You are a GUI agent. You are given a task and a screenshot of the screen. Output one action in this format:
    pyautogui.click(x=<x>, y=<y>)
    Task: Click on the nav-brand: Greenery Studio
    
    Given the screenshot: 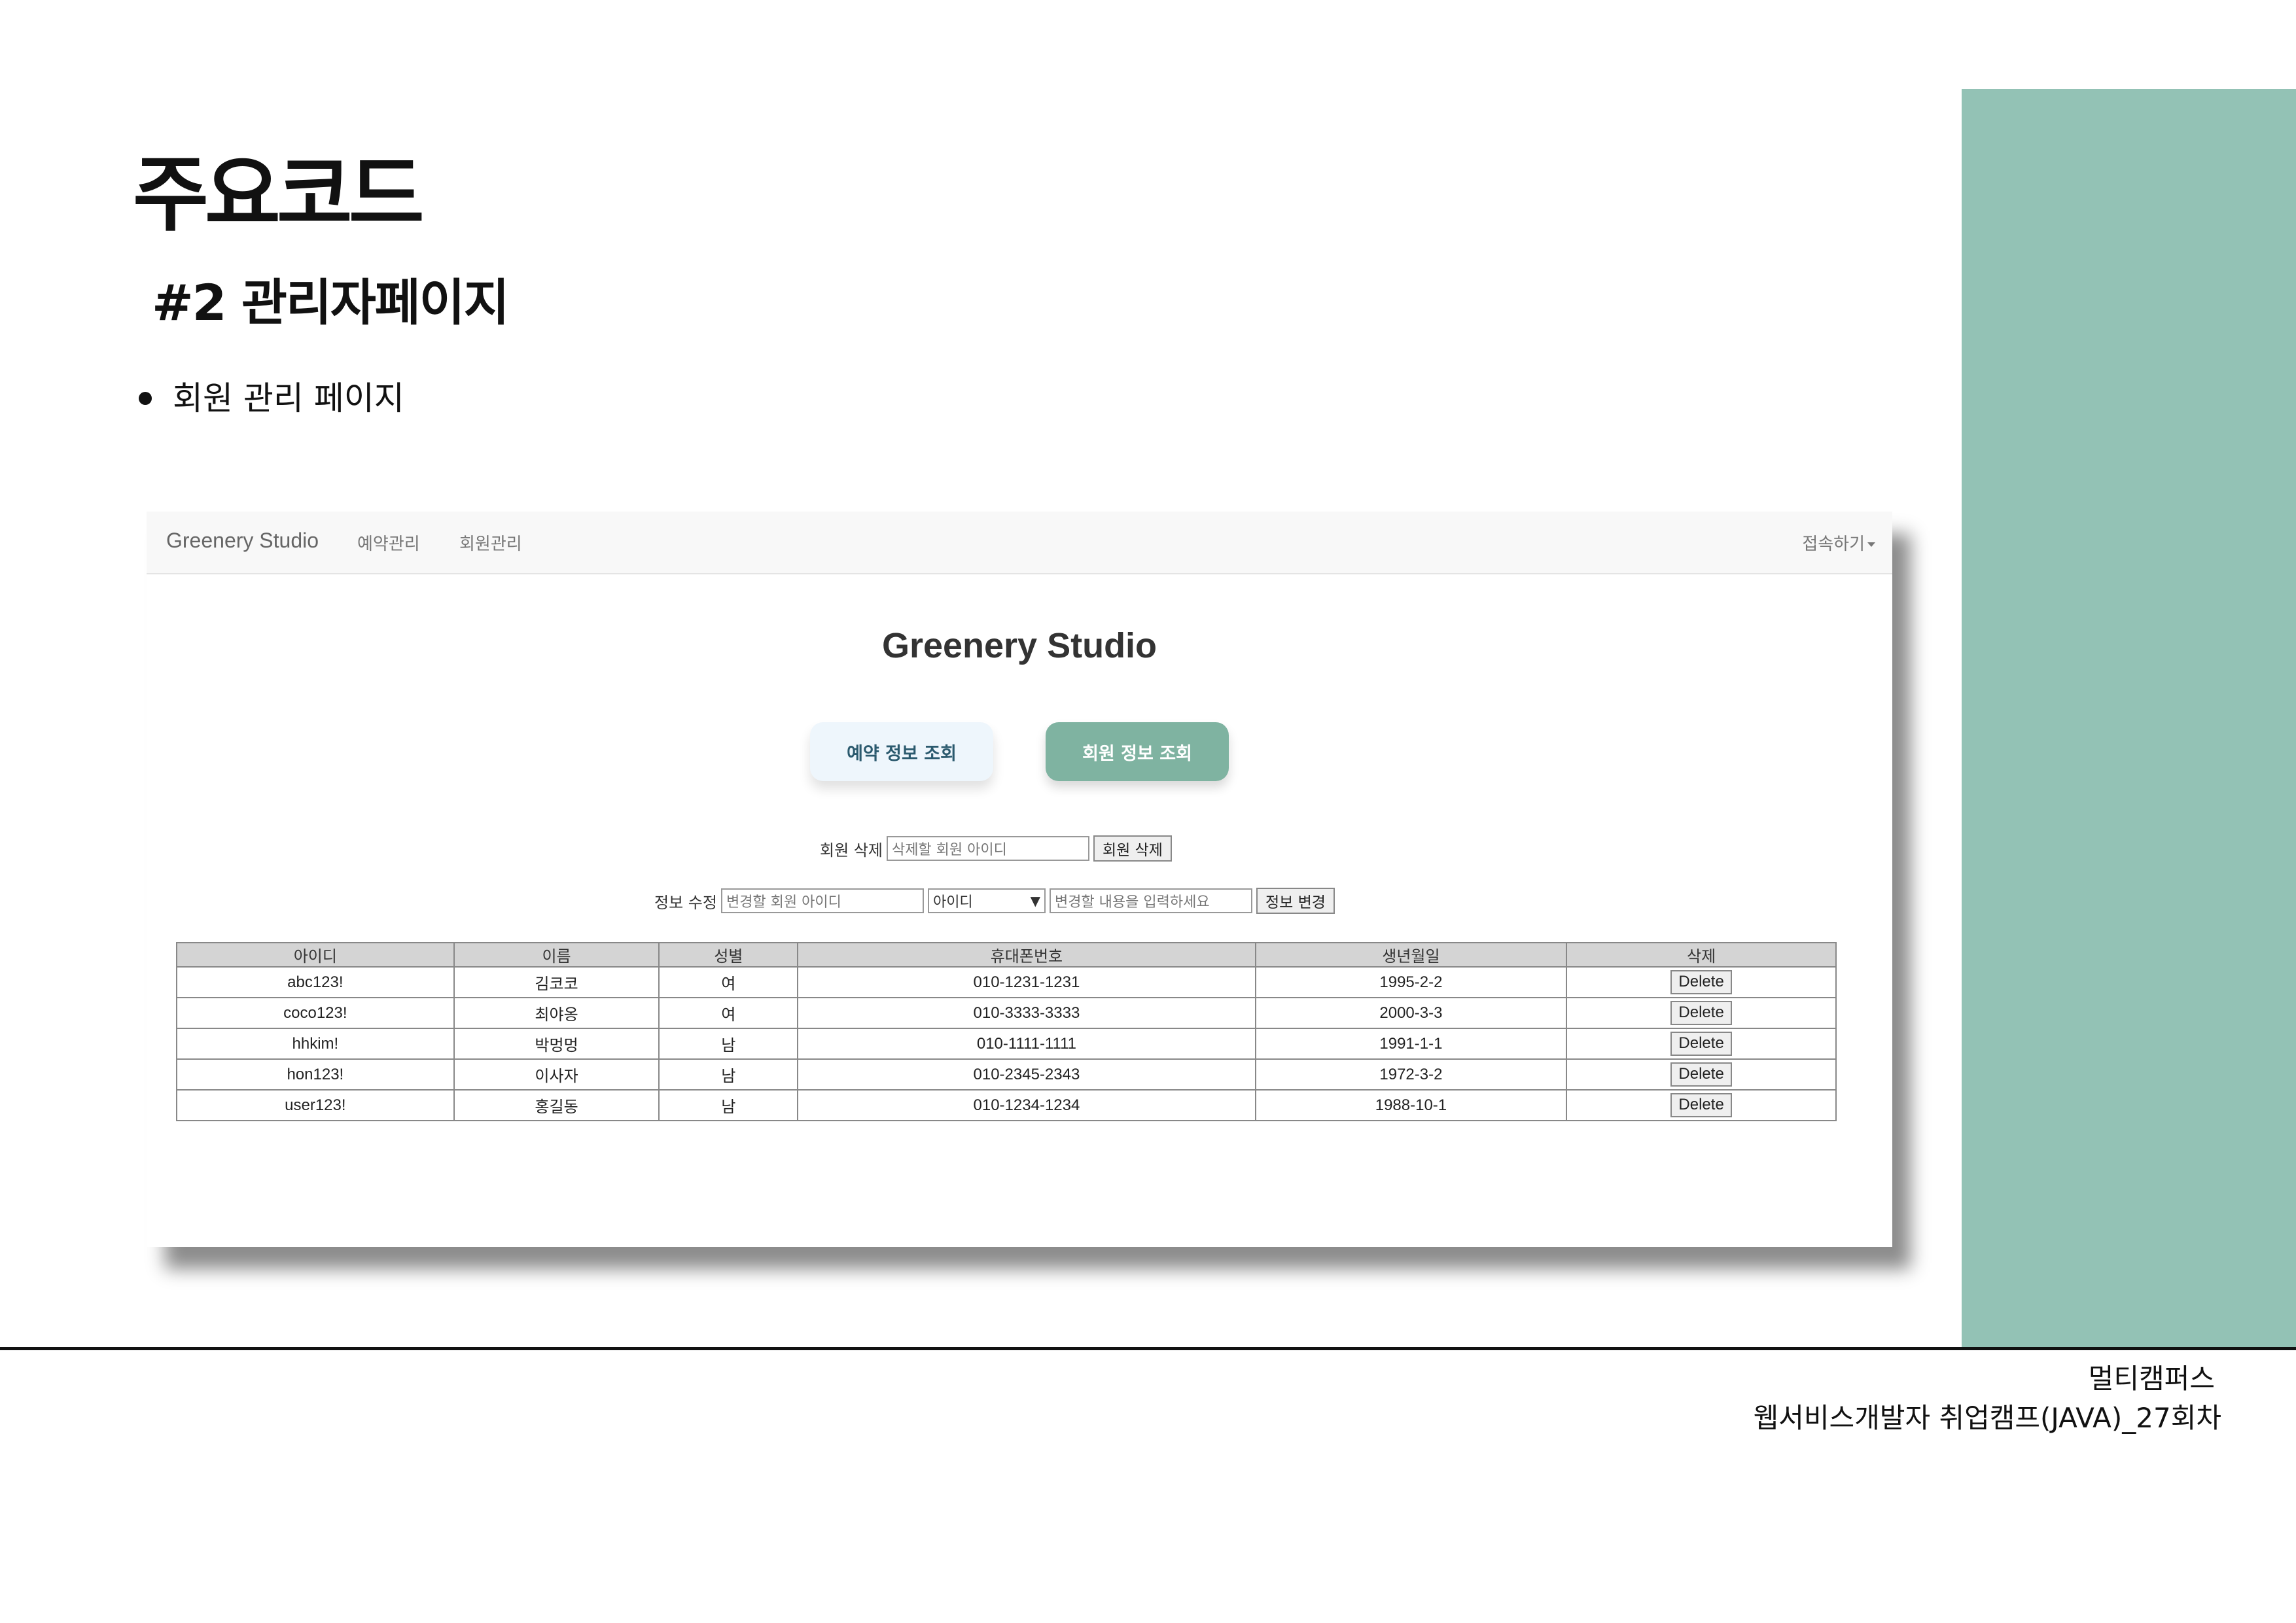 What is the action you would take?
    pyautogui.click(x=243, y=541)
    